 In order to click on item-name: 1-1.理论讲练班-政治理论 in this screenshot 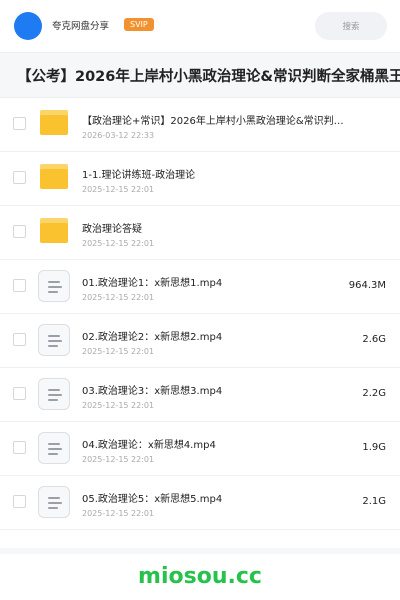, I will do `click(138, 173)`.